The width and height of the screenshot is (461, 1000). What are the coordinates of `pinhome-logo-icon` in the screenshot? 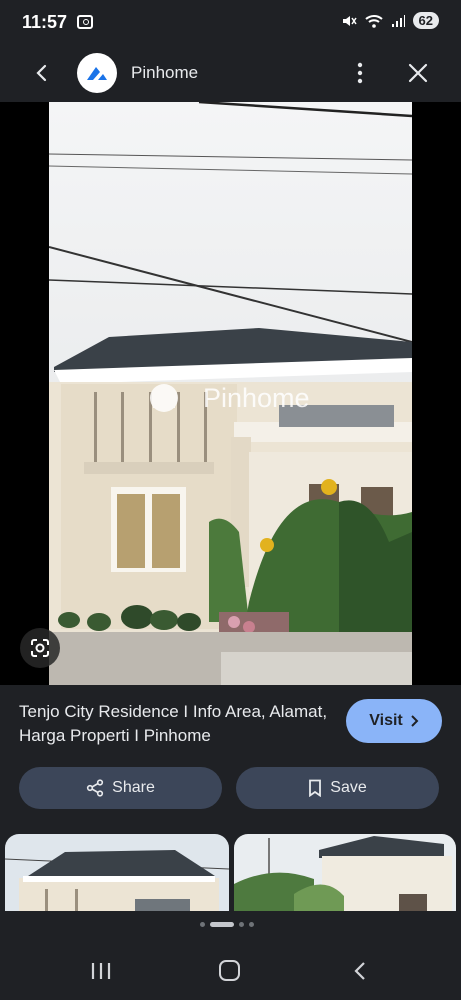 It's located at (97, 73).